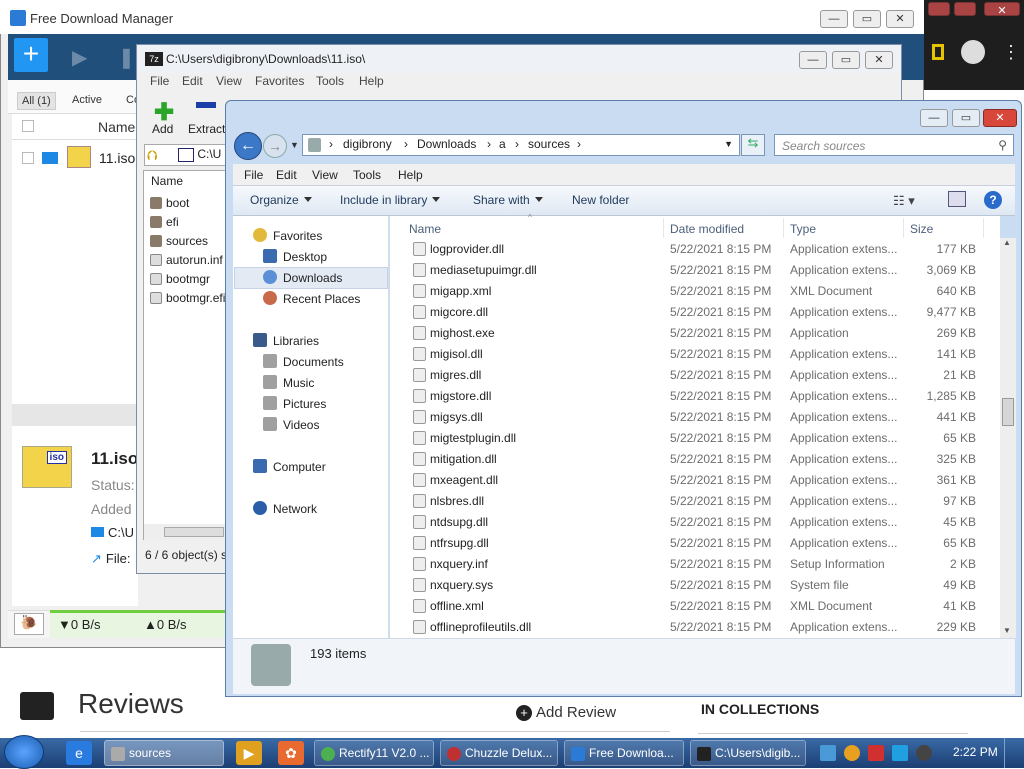 The height and width of the screenshot is (769, 1024). What do you see at coordinates (973, 52) in the screenshot?
I see `user-avatar-icon` at bounding box center [973, 52].